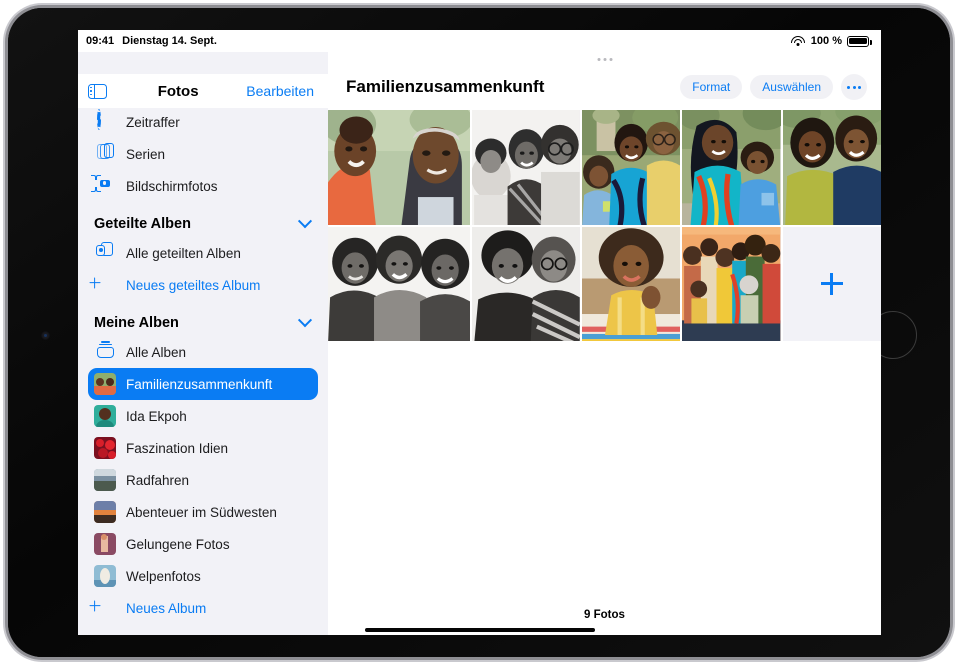 This screenshot has width=958, height=665. I want to click on add-photo-cell, so click(831, 283).